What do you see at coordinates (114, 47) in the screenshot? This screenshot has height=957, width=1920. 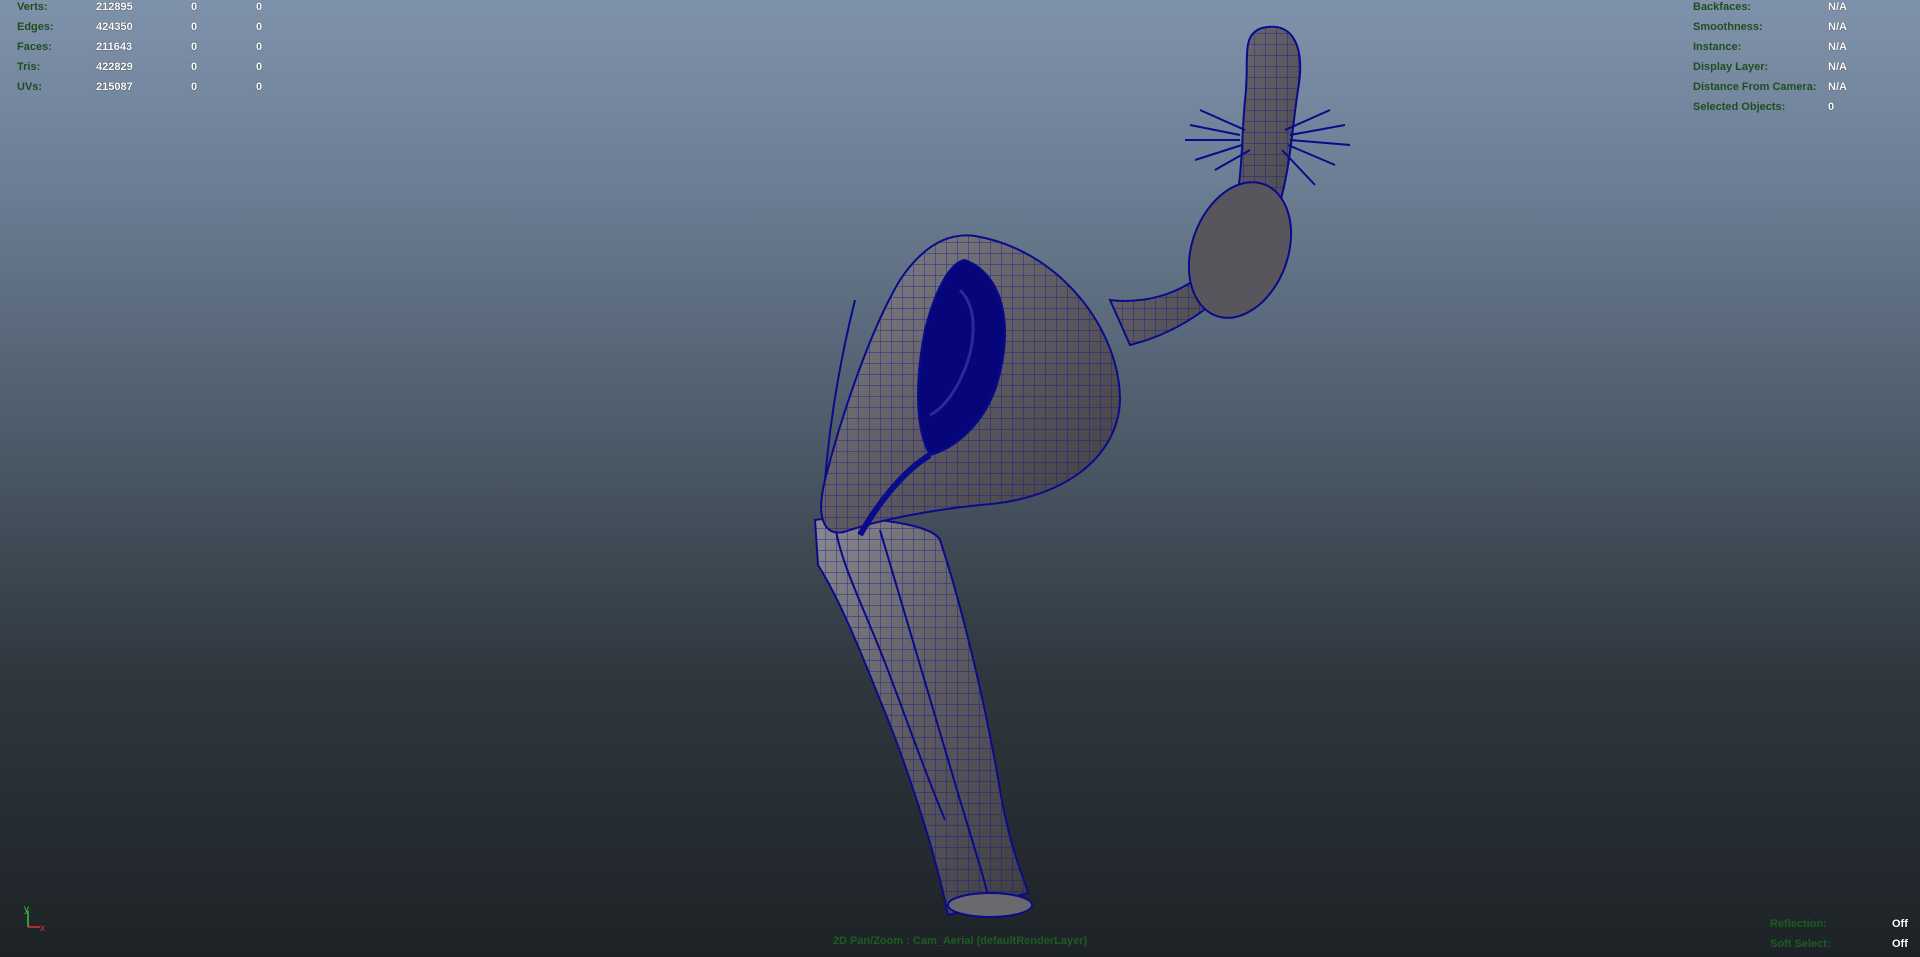 I see `stats-value: 211643` at bounding box center [114, 47].